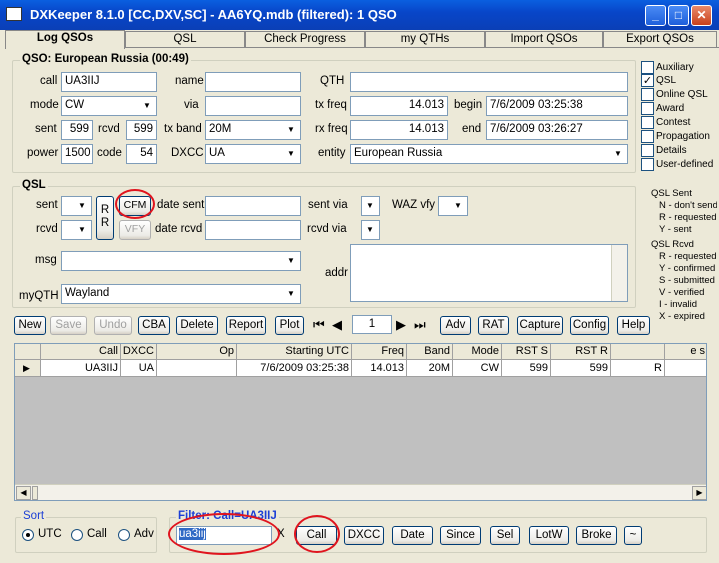  What do you see at coordinates (77, 154) in the screenshot?
I see `power-field: 1500` at bounding box center [77, 154].